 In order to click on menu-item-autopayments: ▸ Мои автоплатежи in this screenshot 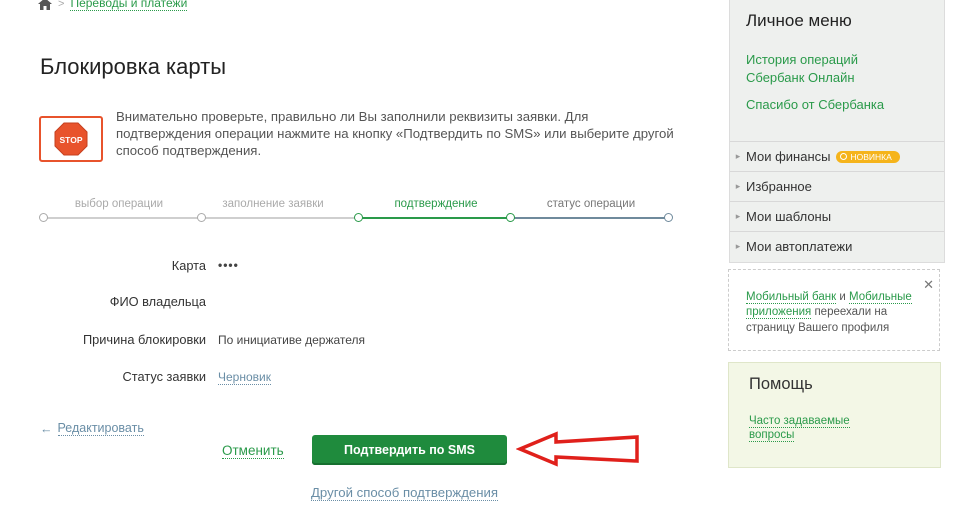, I will do `click(837, 246)`.